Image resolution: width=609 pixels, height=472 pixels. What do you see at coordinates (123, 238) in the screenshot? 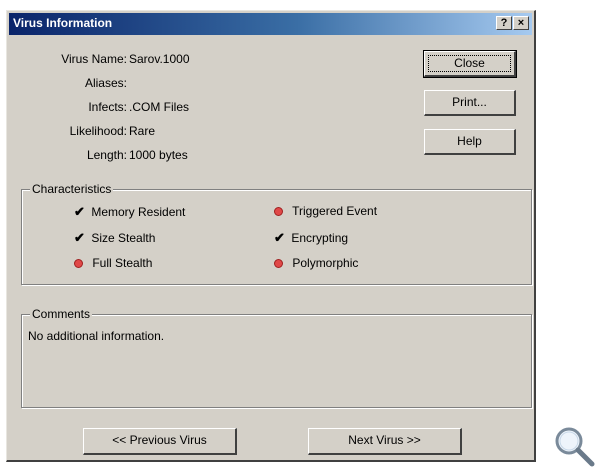
I see `char-label: Size Stealth` at bounding box center [123, 238].